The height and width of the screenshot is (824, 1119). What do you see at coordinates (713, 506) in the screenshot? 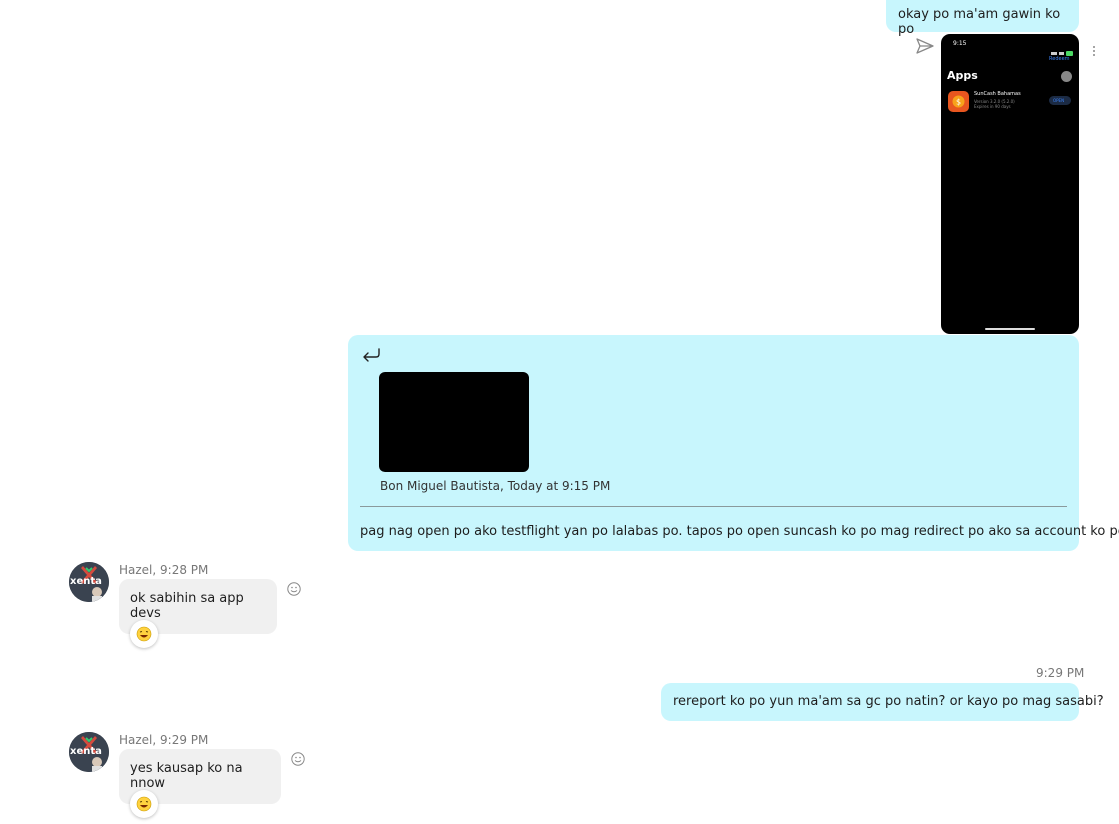
I see `quote-divider` at bounding box center [713, 506].